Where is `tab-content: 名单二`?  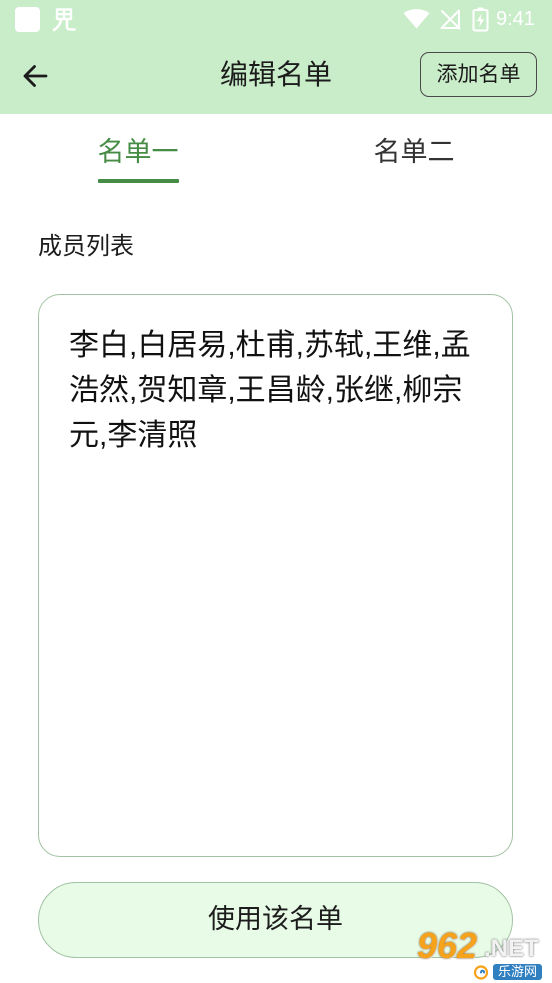
tab-content: 名单二 is located at coordinates (414, 149).